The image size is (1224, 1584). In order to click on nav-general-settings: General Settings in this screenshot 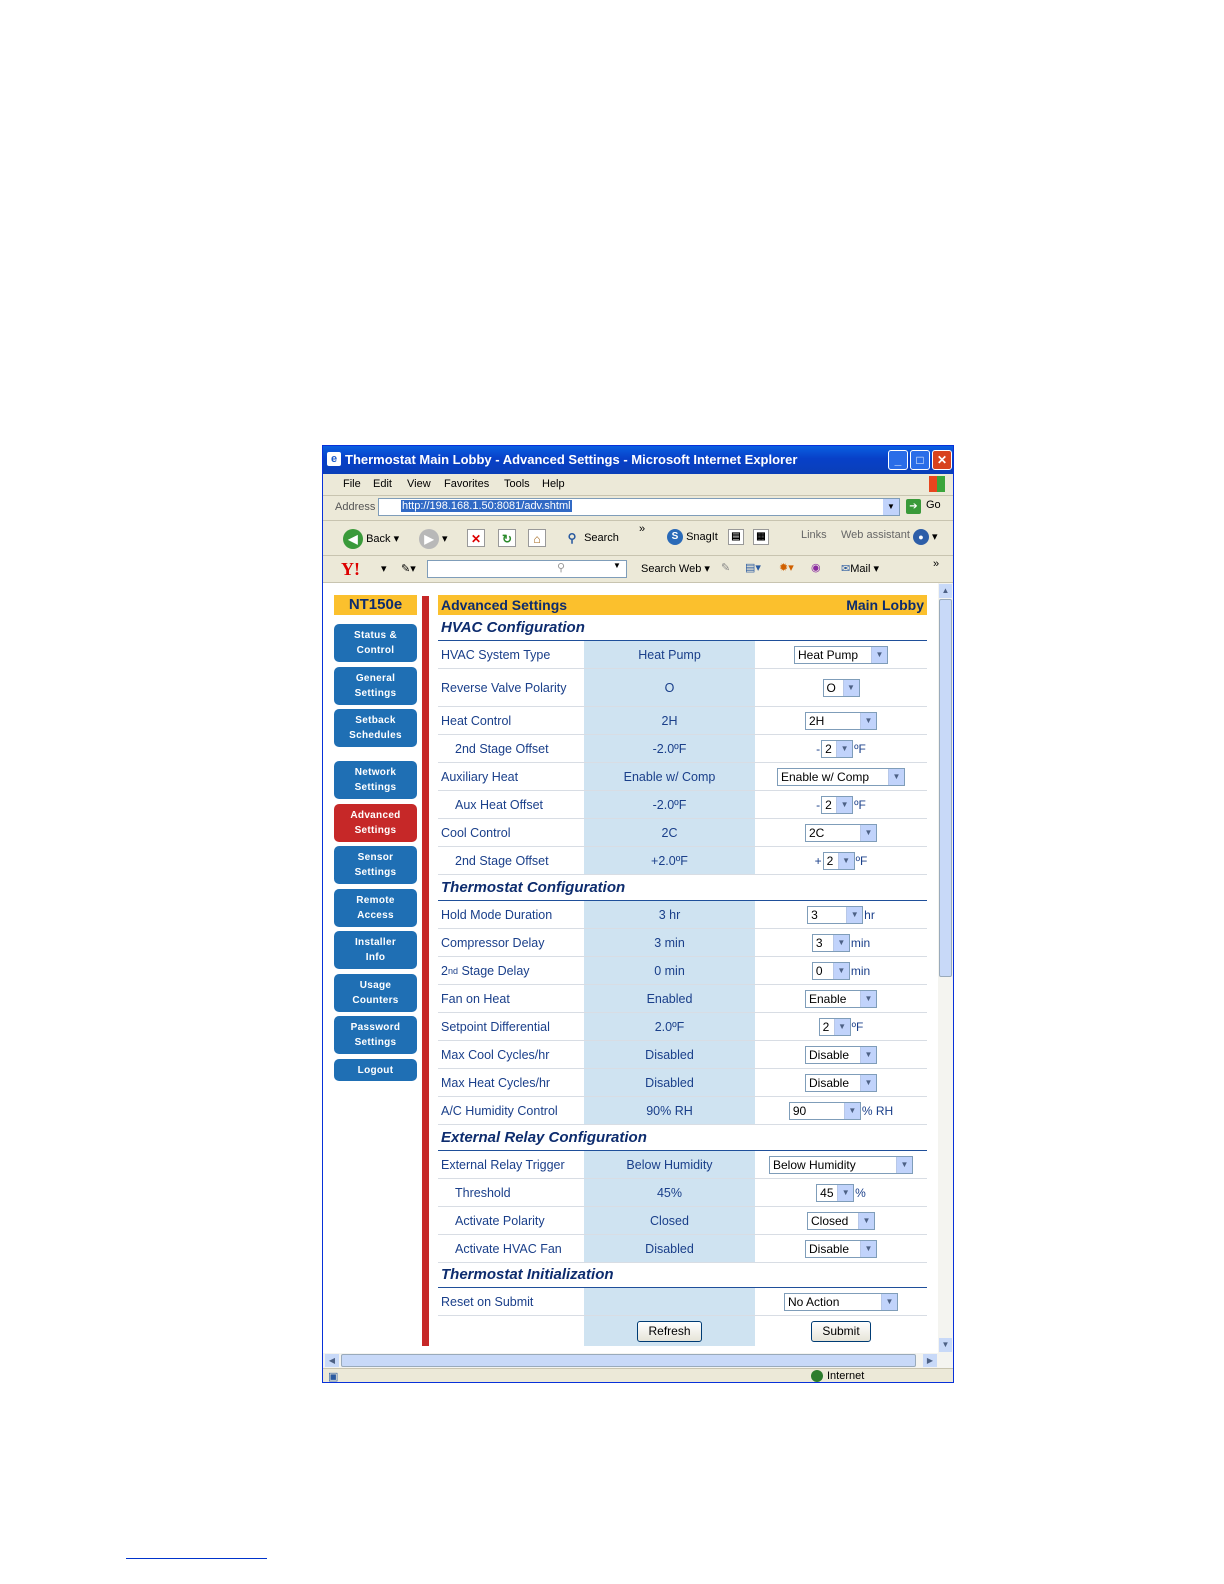, I will do `click(375, 686)`.